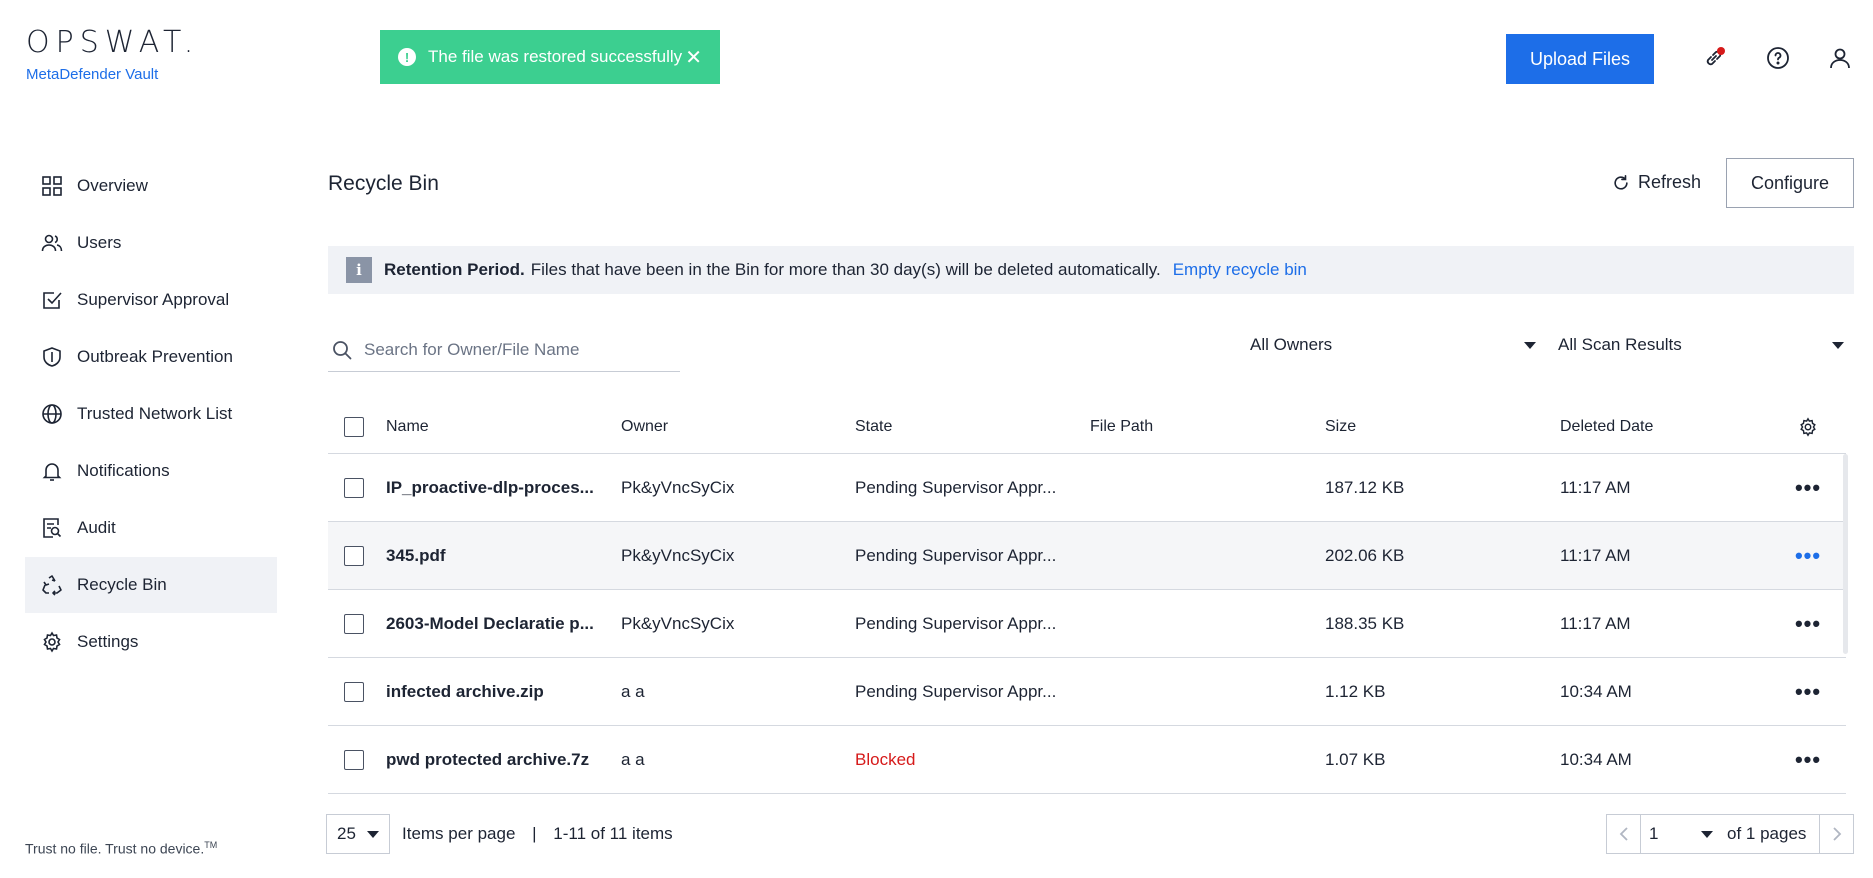  Describe the element at coordinates (1365, 487) in the screenshot. I see `file-size: 187.12 KB` at that location.